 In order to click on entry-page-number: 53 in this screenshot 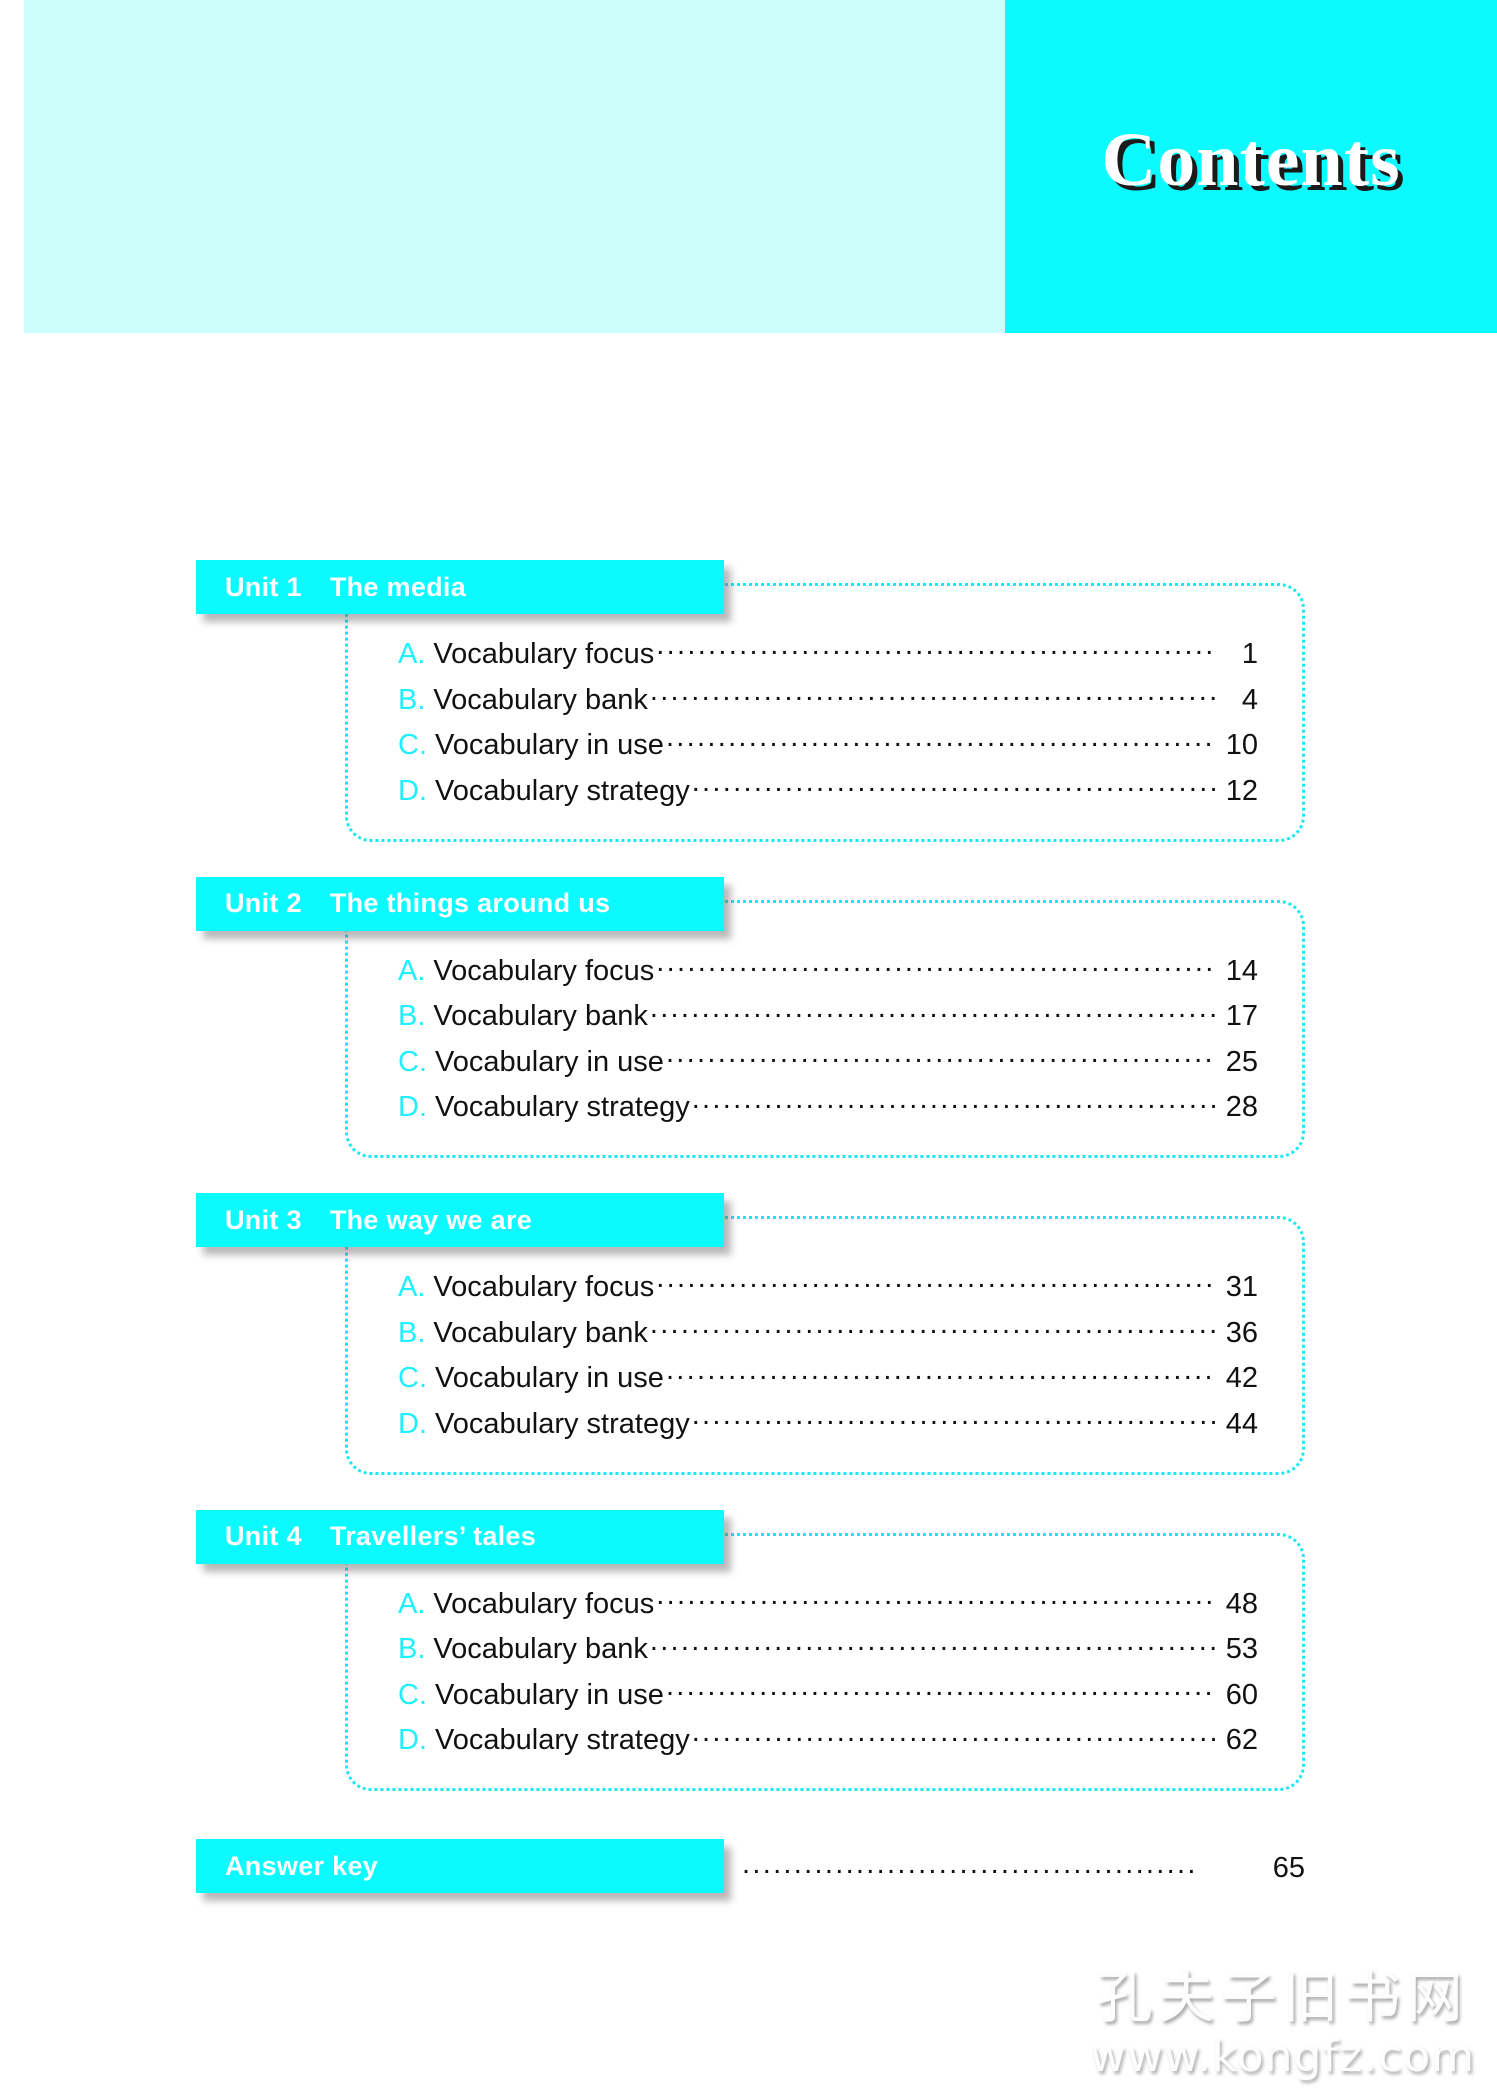, I will do `click(1241, 1649)`.